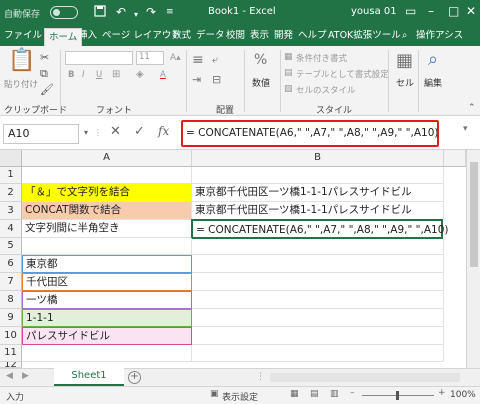 Image resolution: width=480 pixels, height=404 pixels. I want to click on underline-button: U, so click(99, 75).